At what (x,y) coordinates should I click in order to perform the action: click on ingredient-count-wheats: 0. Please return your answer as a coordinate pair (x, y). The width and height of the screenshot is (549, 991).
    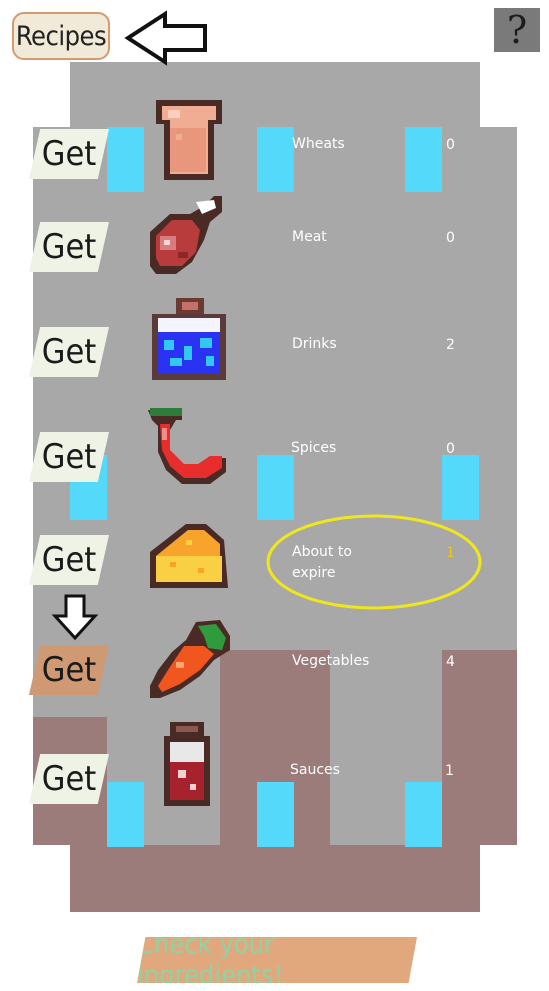
    Looking at the image, I should click on (450, 145).